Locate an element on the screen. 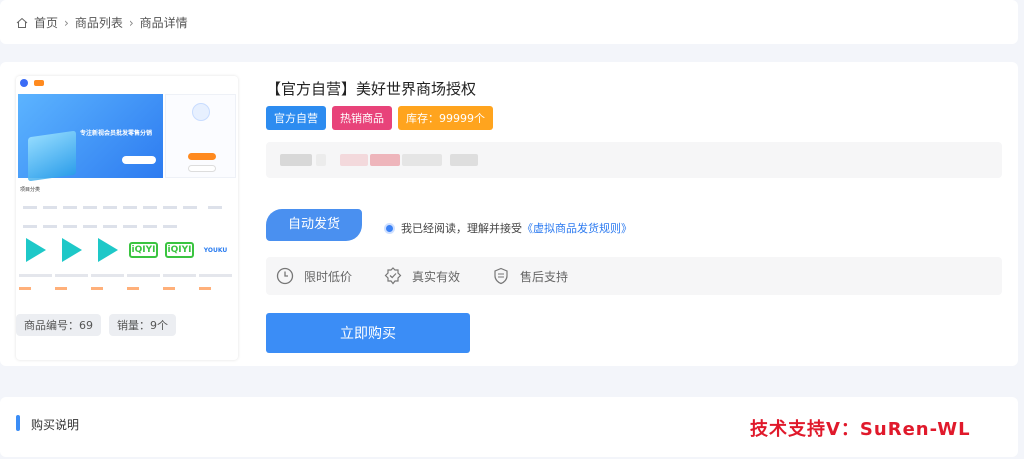  agree-radio is located at coordinates (389, 228).